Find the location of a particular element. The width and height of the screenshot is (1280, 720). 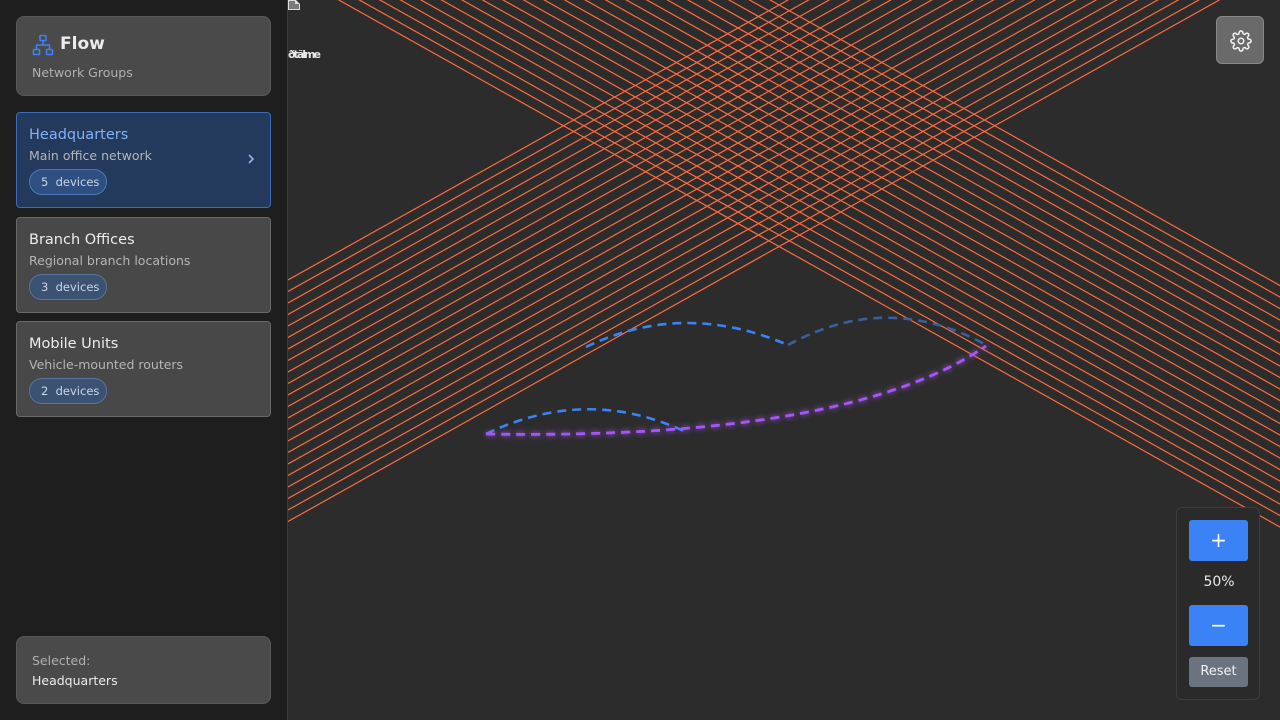

settings-button is located at coordinates (1240, 40).